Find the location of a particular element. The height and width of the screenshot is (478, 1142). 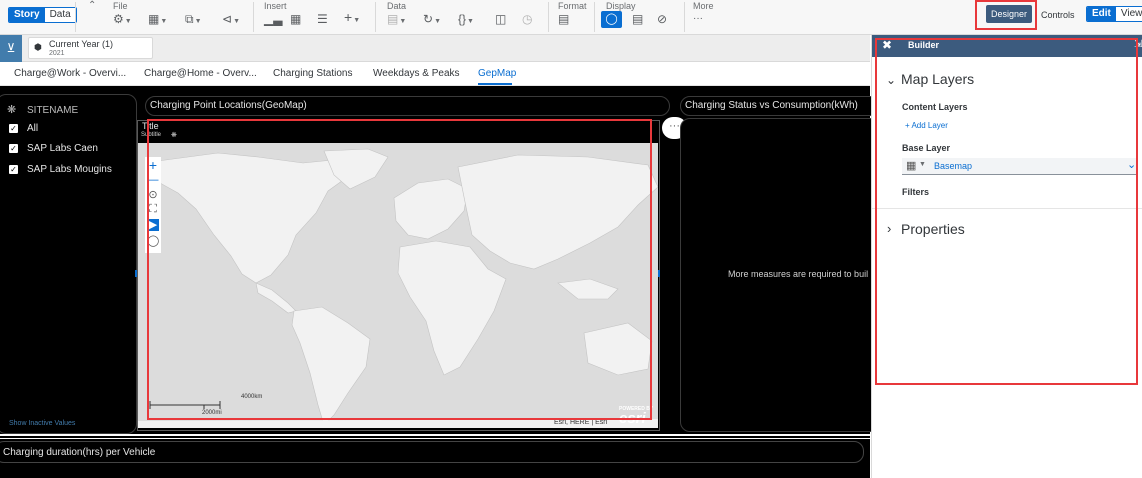

map-settings-icon: ❋ is located at coordinates (174, 135).